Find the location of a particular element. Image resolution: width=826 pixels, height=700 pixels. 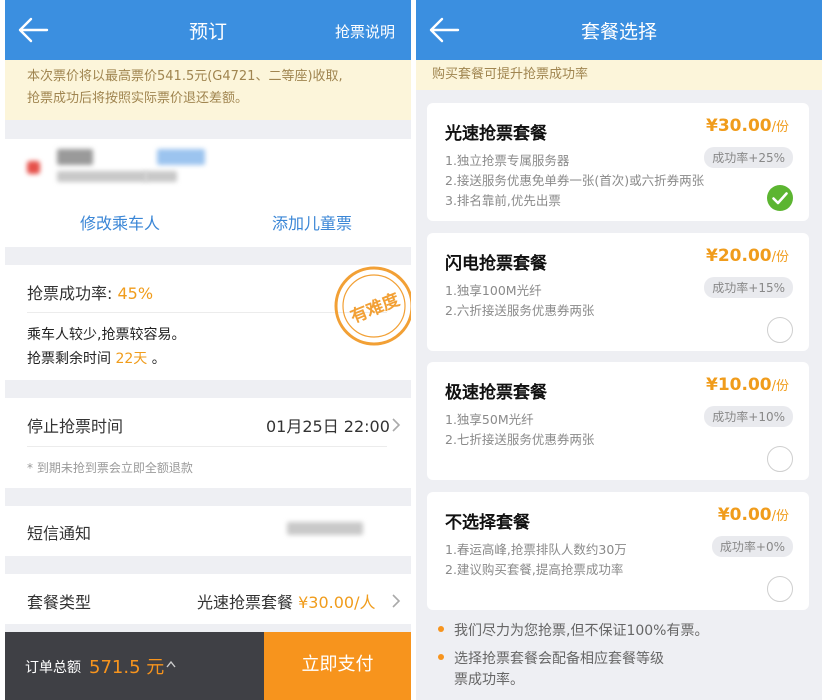

package-price: ¥20.00/份 is located at coordinates (747, 256).